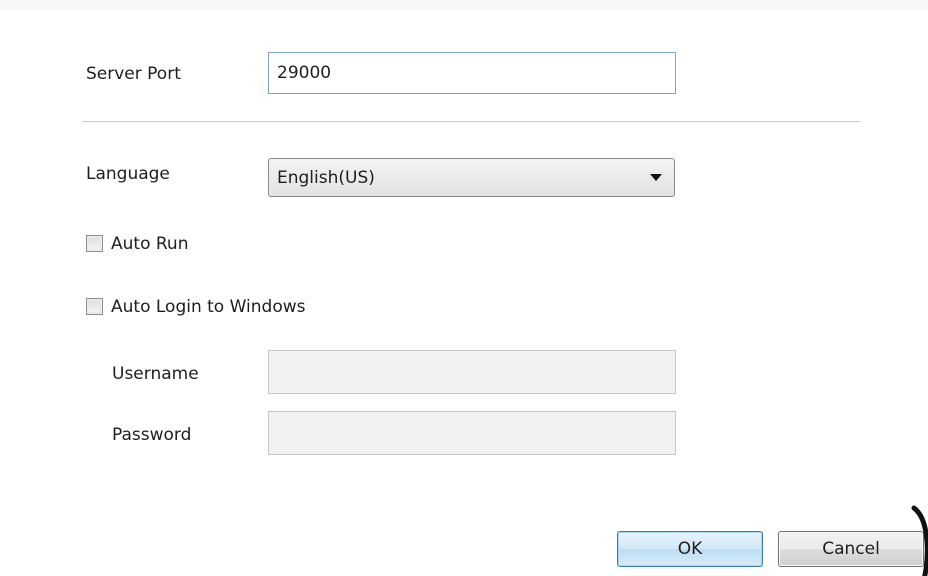 The width and height of the screenshot is (928, 576). Describe the element at coordinates (656, 177) in the screenshot. I see `dropdown-arrow-icon` at that location.